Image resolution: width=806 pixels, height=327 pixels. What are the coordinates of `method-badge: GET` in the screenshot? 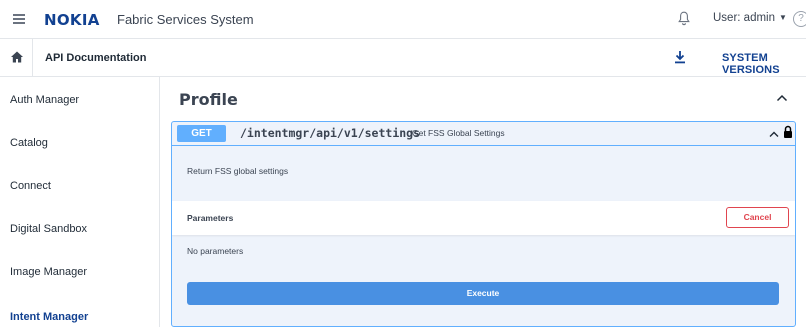 It's located at (201, 133).